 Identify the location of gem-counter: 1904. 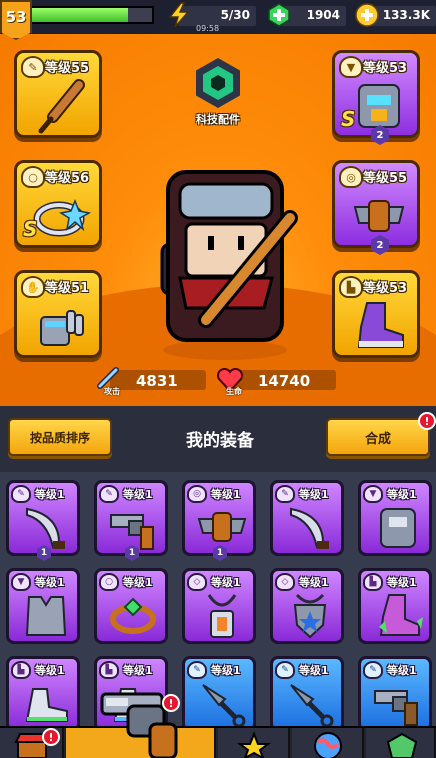
(307, 15).